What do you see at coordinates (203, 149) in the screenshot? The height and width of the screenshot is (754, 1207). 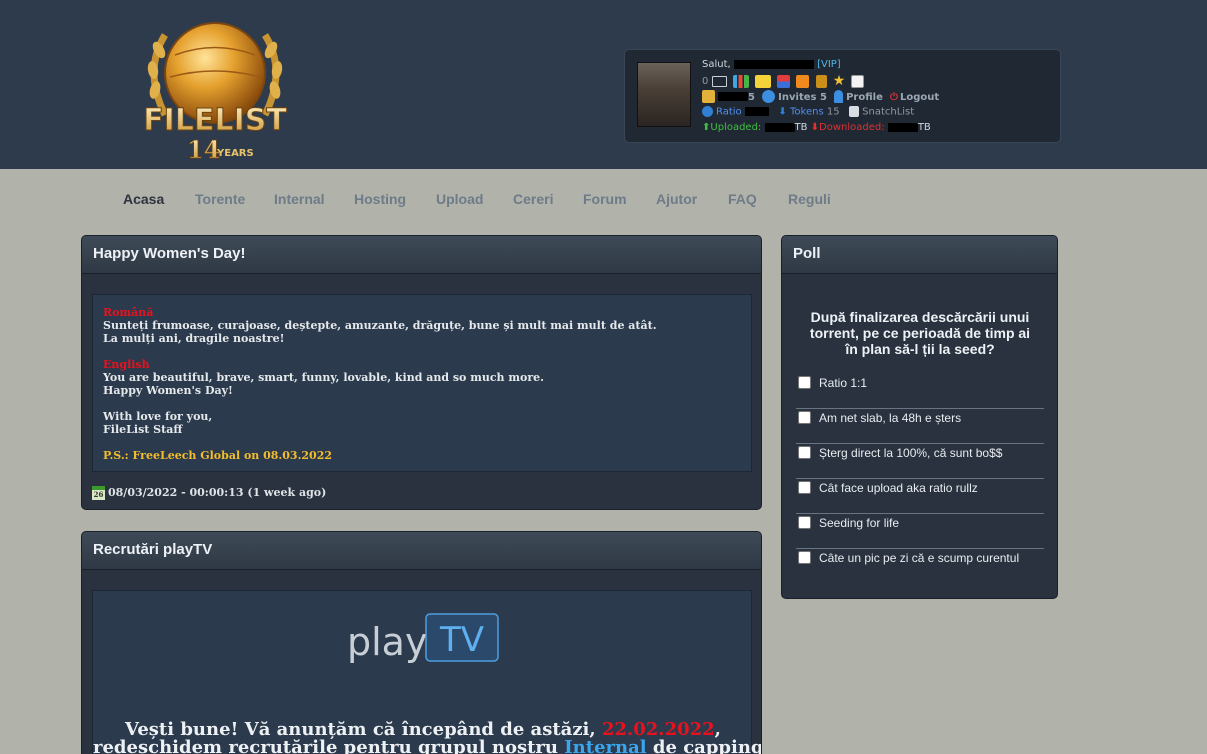 I see `svg-text: 14` at bounding box center [203, 149].